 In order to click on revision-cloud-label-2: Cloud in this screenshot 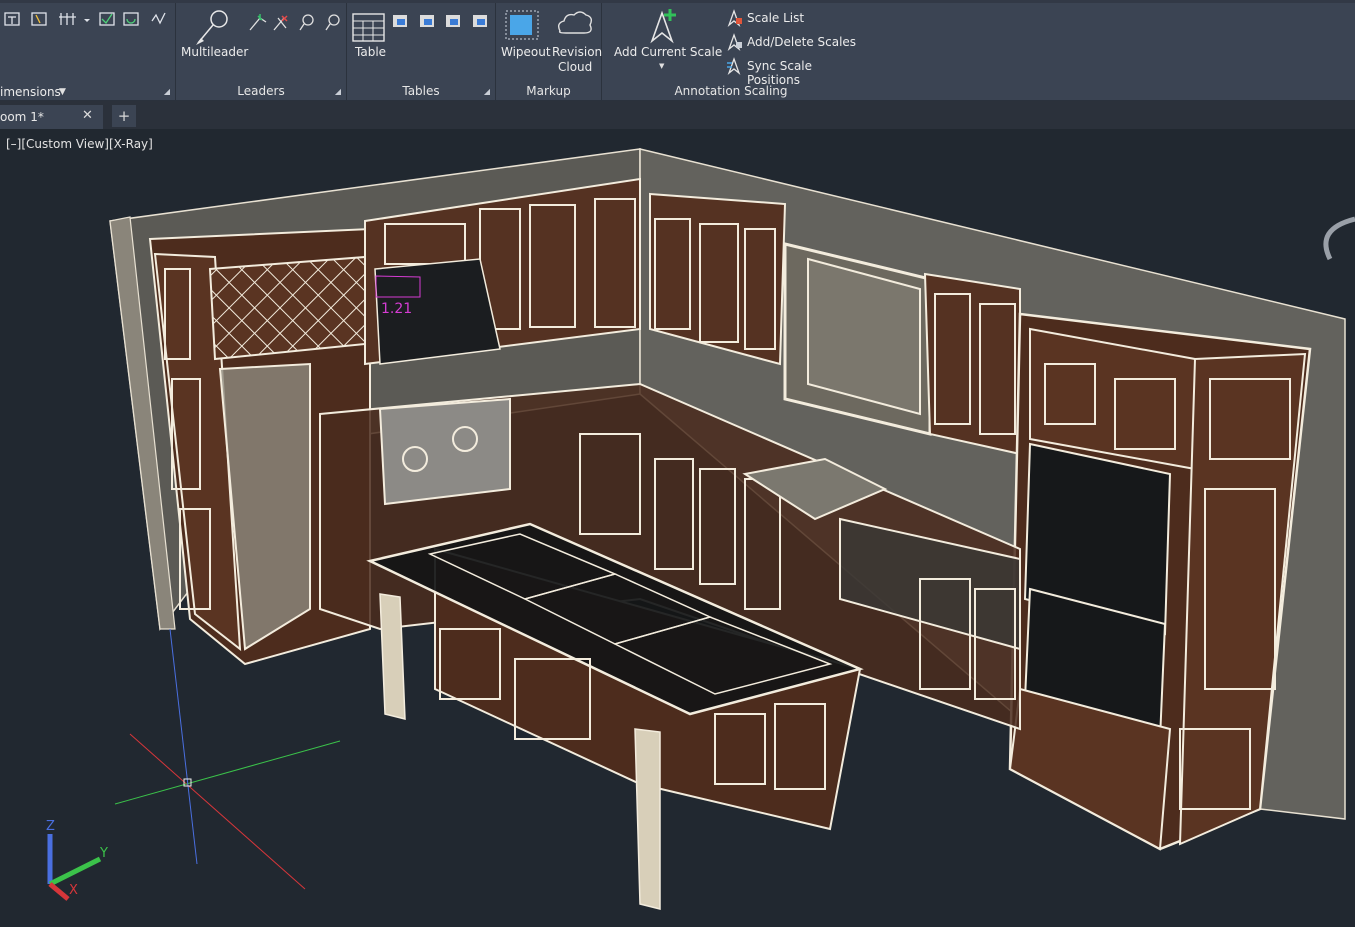, I will do `click(575, 67)`.